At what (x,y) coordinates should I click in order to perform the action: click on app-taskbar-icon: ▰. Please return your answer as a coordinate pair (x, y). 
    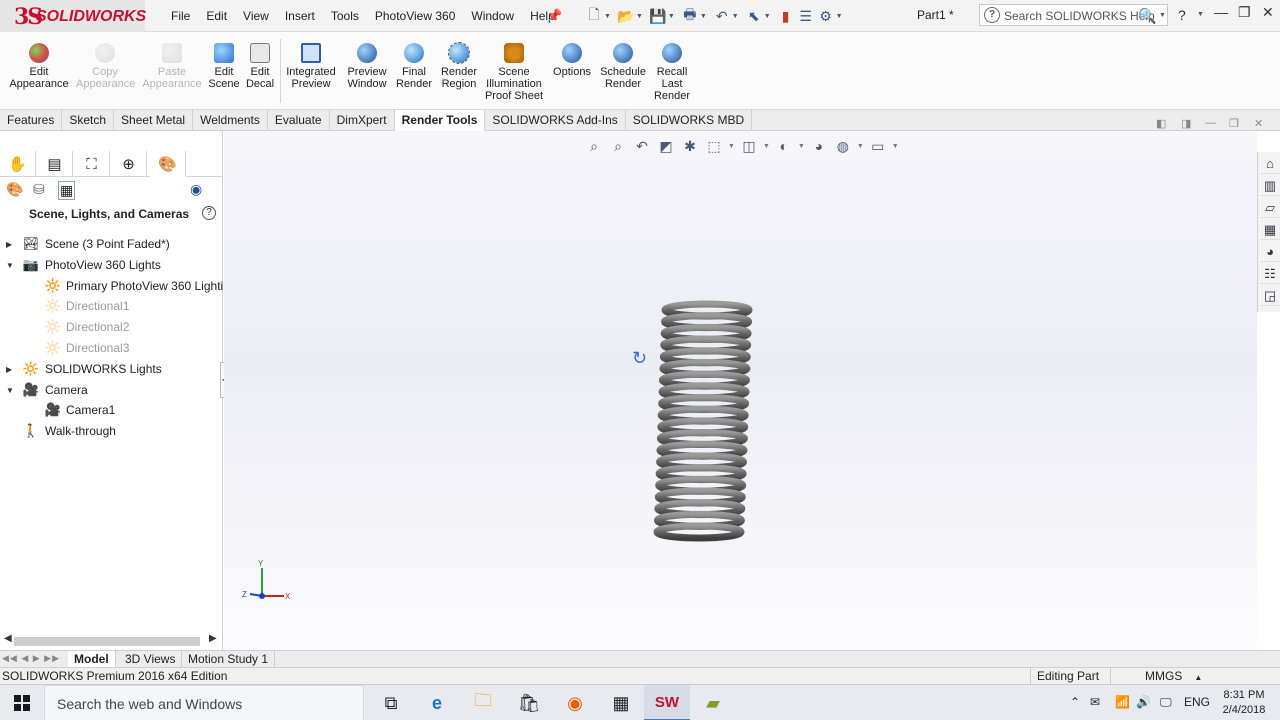
    Looking at the image, I should click on (713, 702).